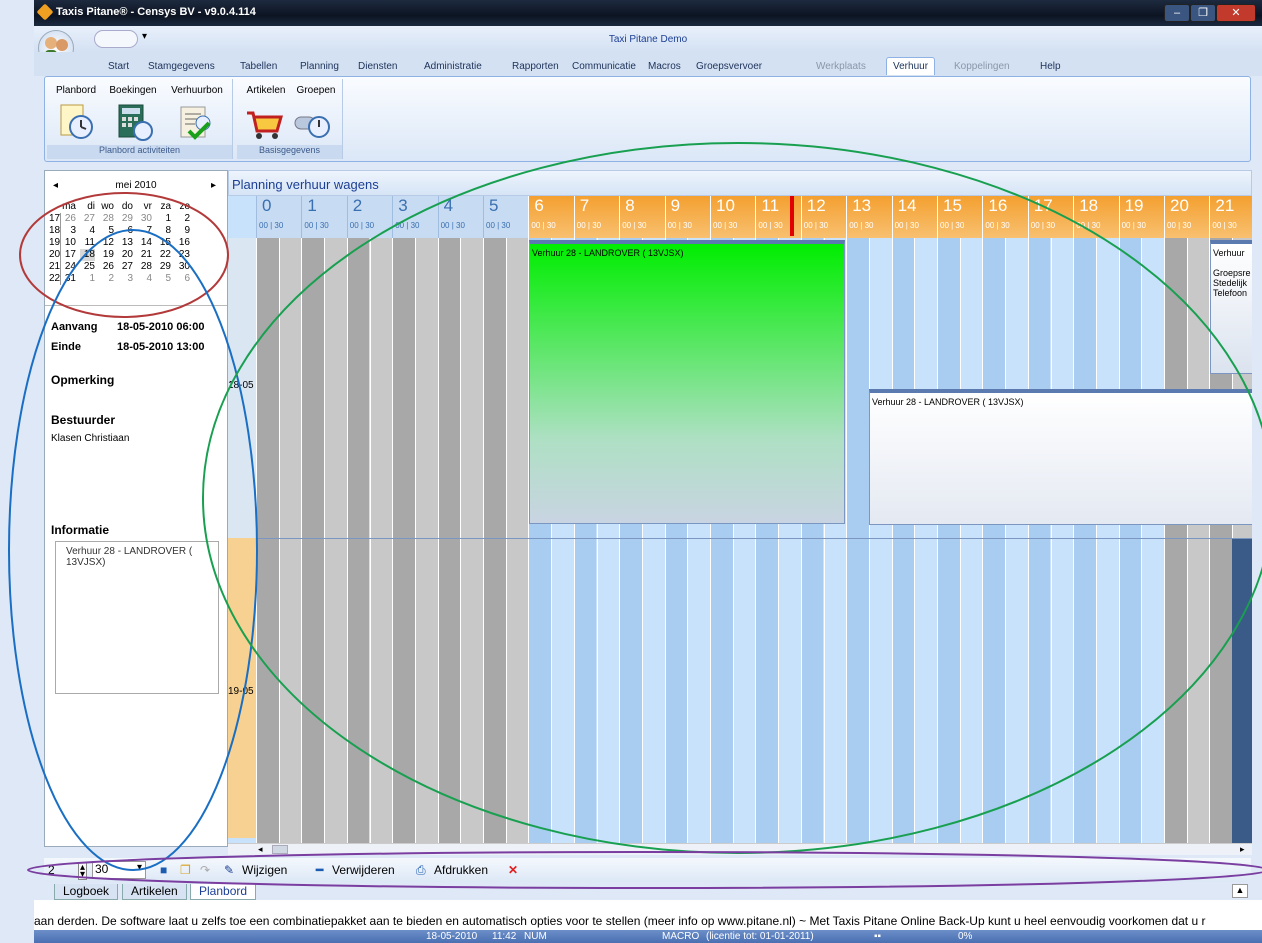  What do you see at coordinates (83, 871) in the screenshot?
I see `spinner-arrows-icon: ▴ ▾` at bounding box center [83, 871].